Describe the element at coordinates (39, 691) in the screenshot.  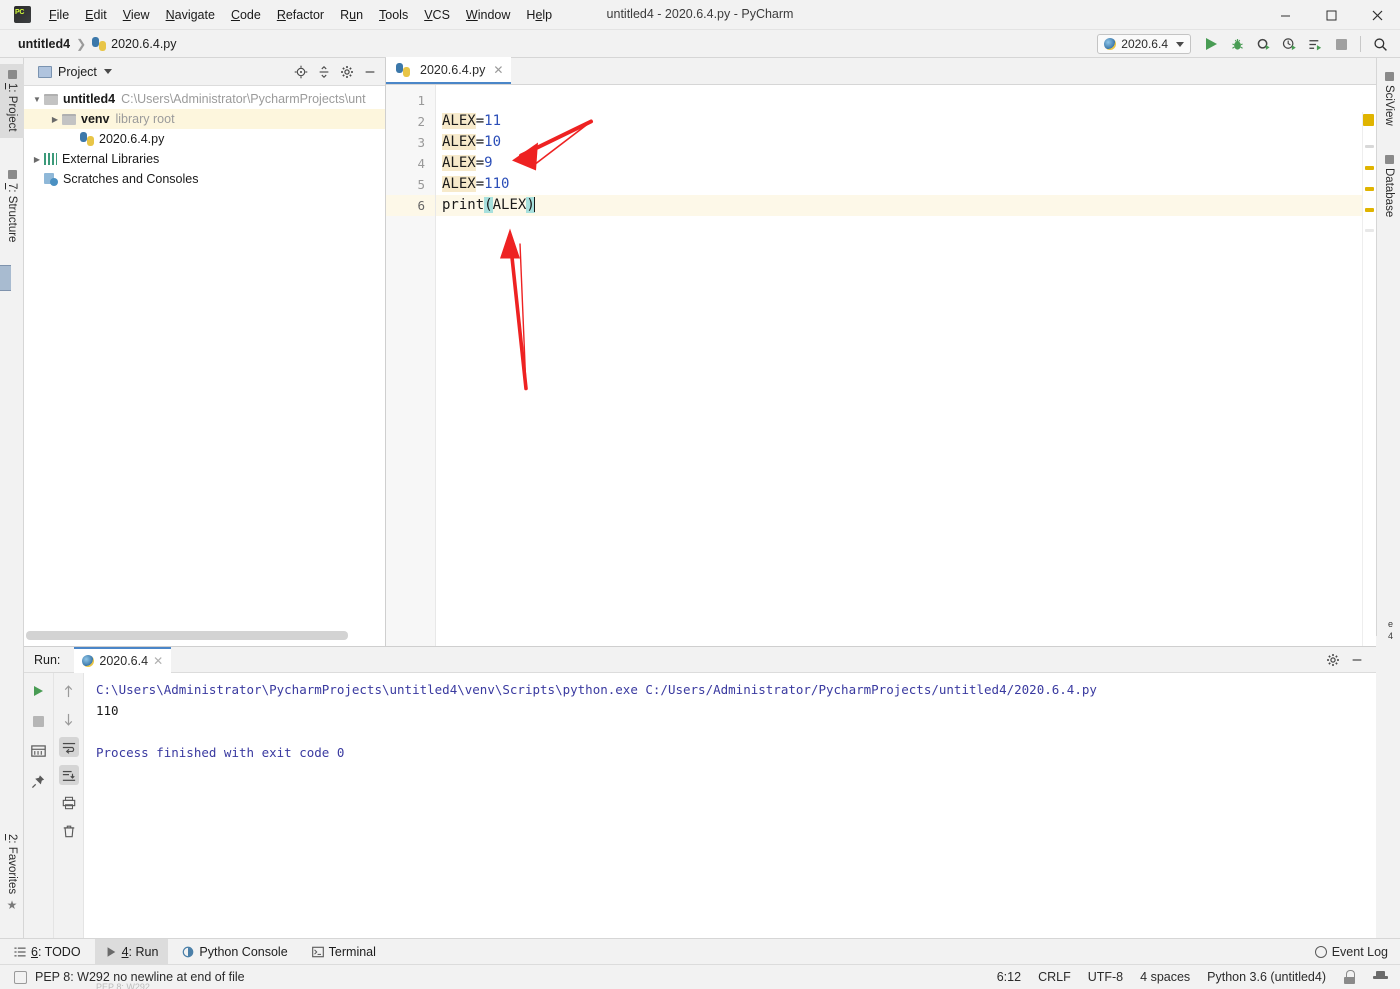
I see `rerun-icon` at that location.